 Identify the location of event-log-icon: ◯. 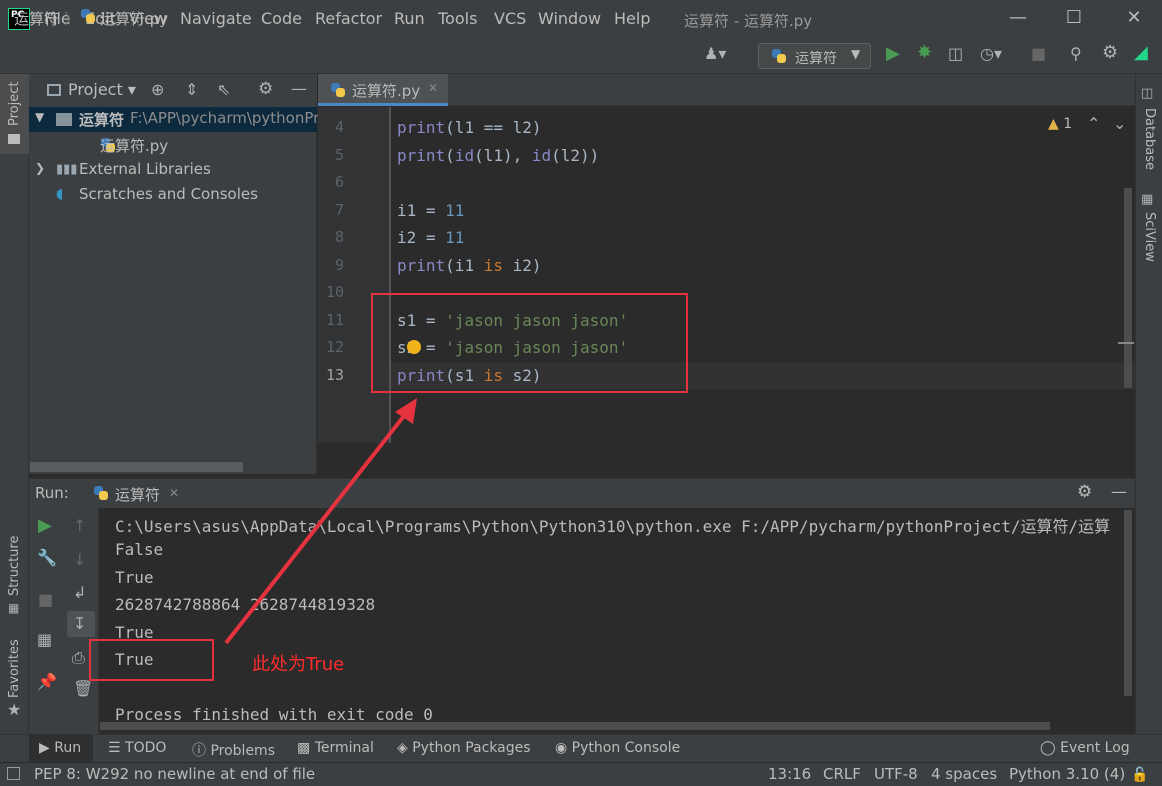
(1048, 748).